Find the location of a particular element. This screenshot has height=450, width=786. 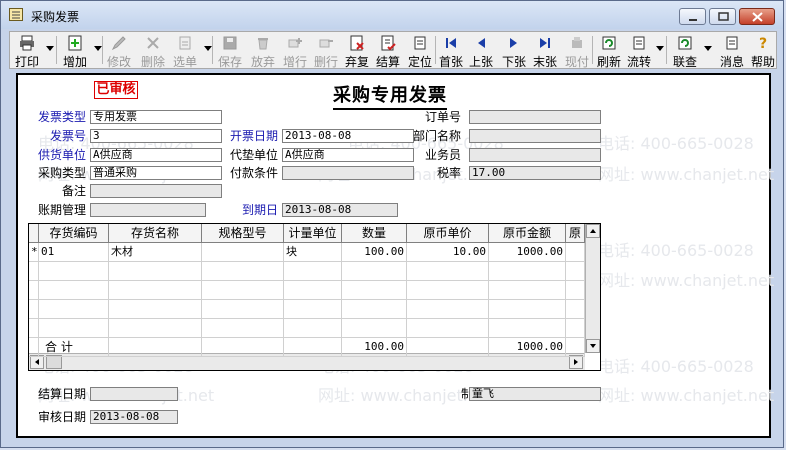

order-no-field is located at coordinates (535, 117).